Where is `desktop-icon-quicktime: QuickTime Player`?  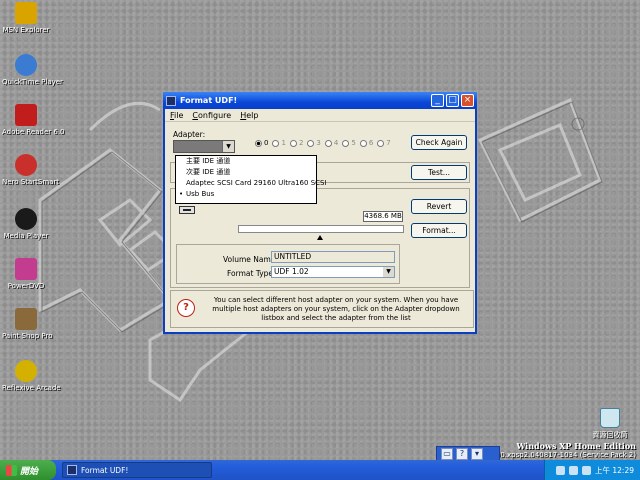
desktop-icon-quicktime: QuickTime Player is located at coordinates (32, 70).